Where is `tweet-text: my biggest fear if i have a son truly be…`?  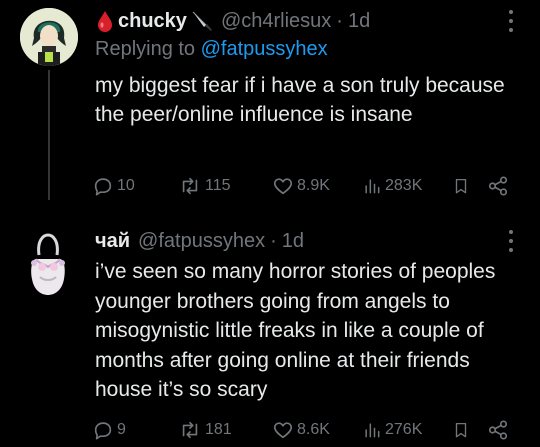 tweet-text: my biggest fear if i have a son truly be… is located at coordinates (300, 100).